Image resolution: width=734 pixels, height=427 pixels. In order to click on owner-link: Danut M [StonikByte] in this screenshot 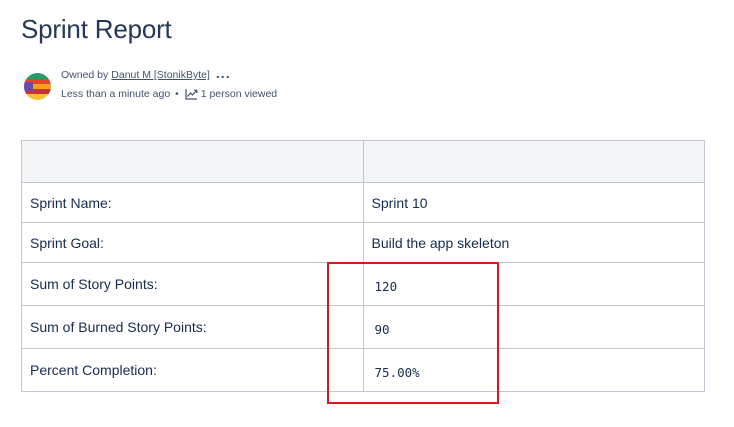, I will do `click(160, 75)`.